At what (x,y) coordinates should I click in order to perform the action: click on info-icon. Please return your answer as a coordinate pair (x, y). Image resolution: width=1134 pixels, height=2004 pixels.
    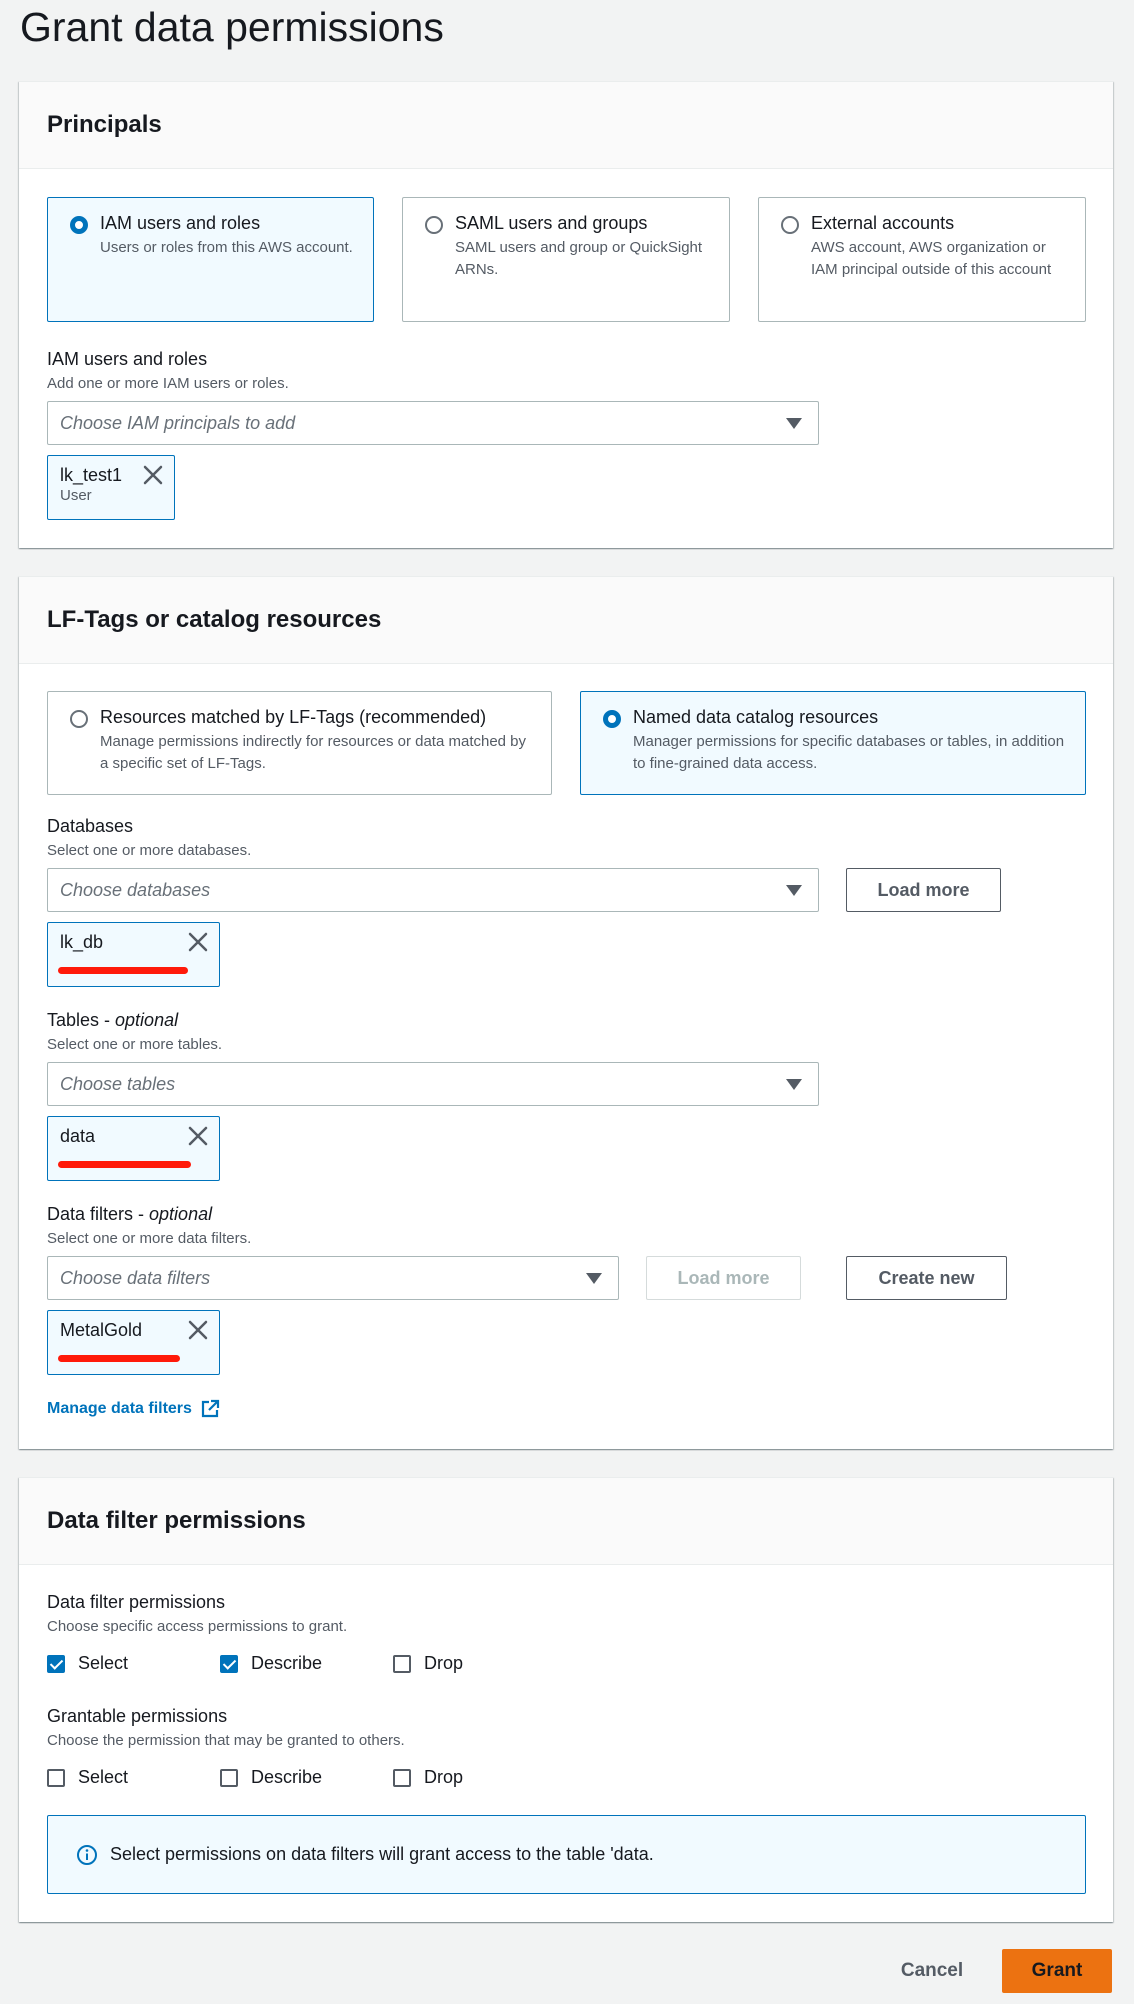
    Looking at the image, I should click on (87, 1854).